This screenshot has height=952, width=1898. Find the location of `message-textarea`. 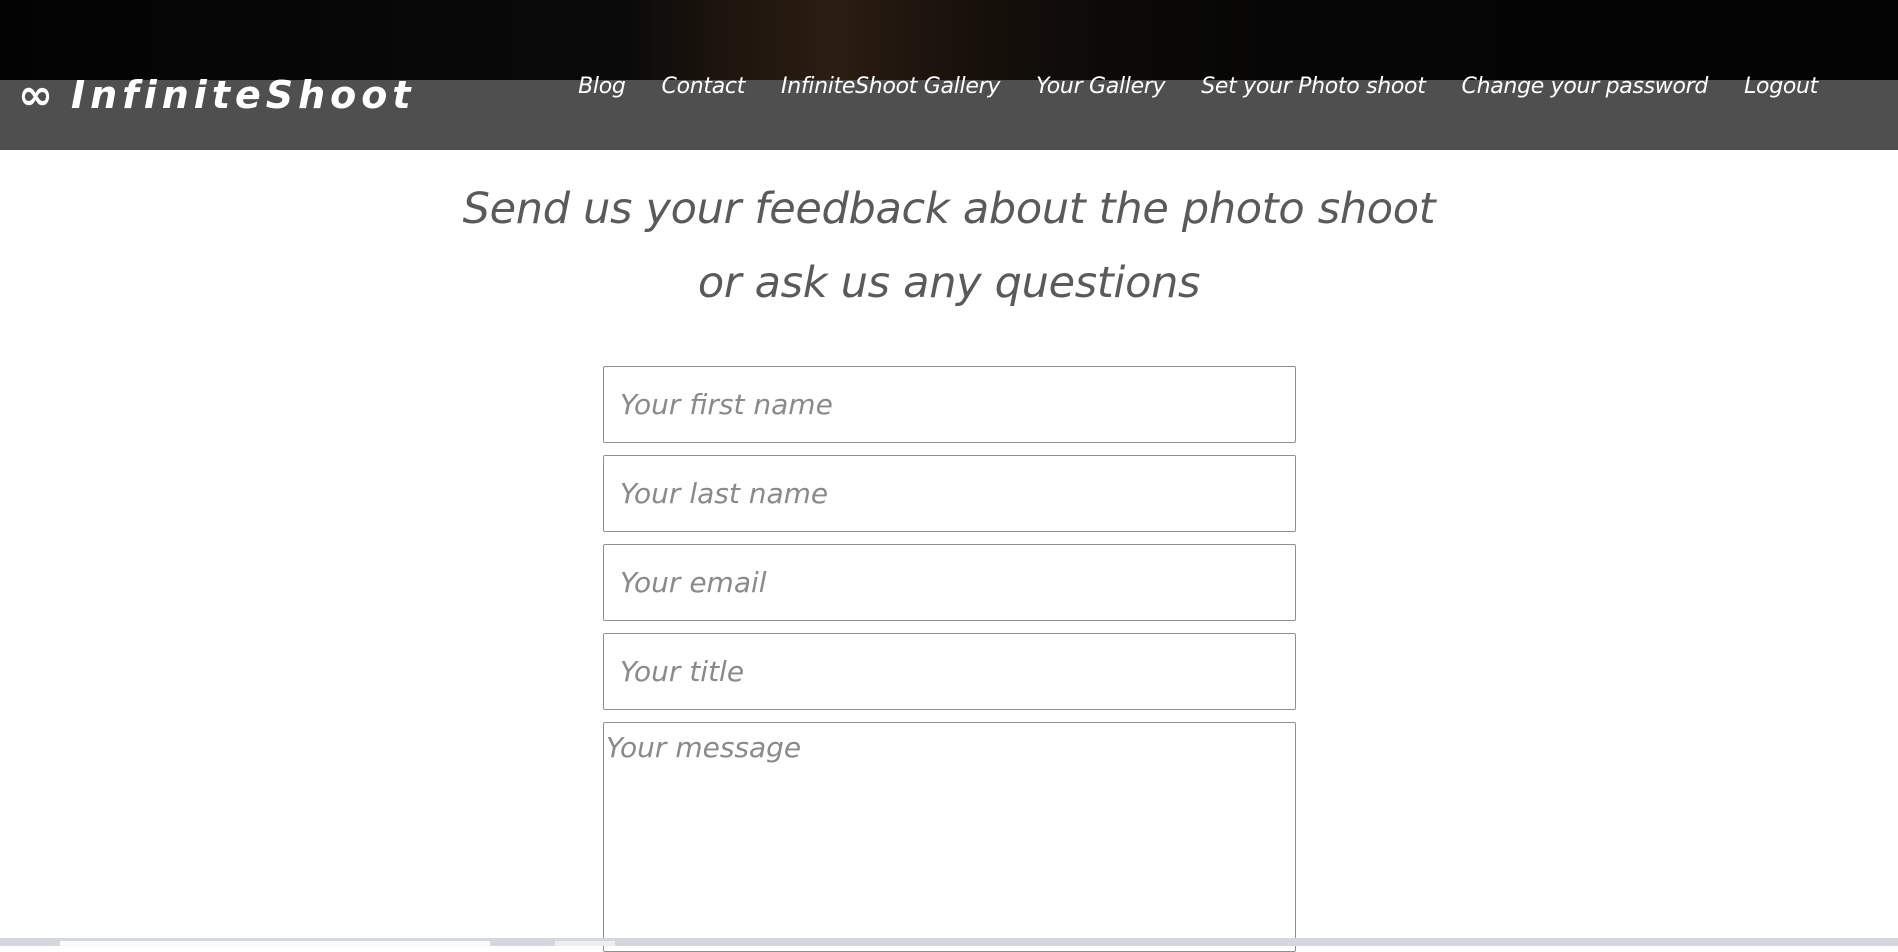

message-textarea is located at coordinates (949, 837).